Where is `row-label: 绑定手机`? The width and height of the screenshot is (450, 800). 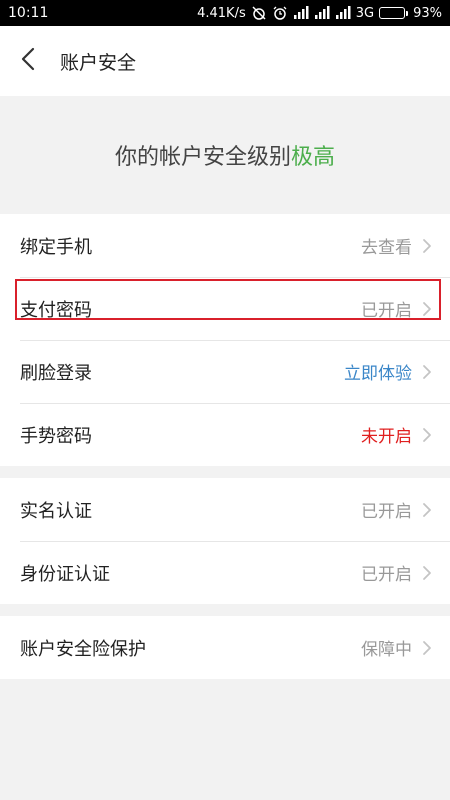 row-label: 绑定手机 is located at coordinates (56, 247).